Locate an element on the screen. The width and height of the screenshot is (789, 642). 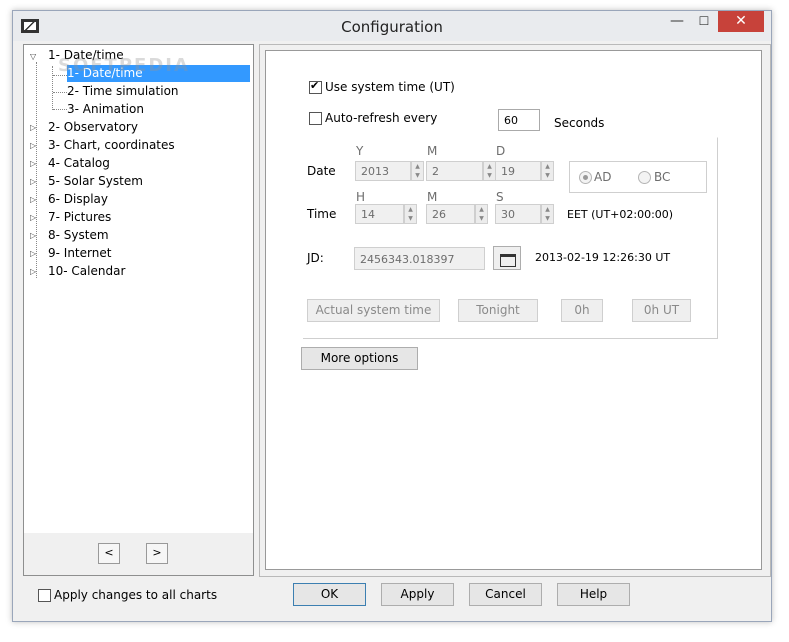
calendar-icon is located at coordinates (507, 258).